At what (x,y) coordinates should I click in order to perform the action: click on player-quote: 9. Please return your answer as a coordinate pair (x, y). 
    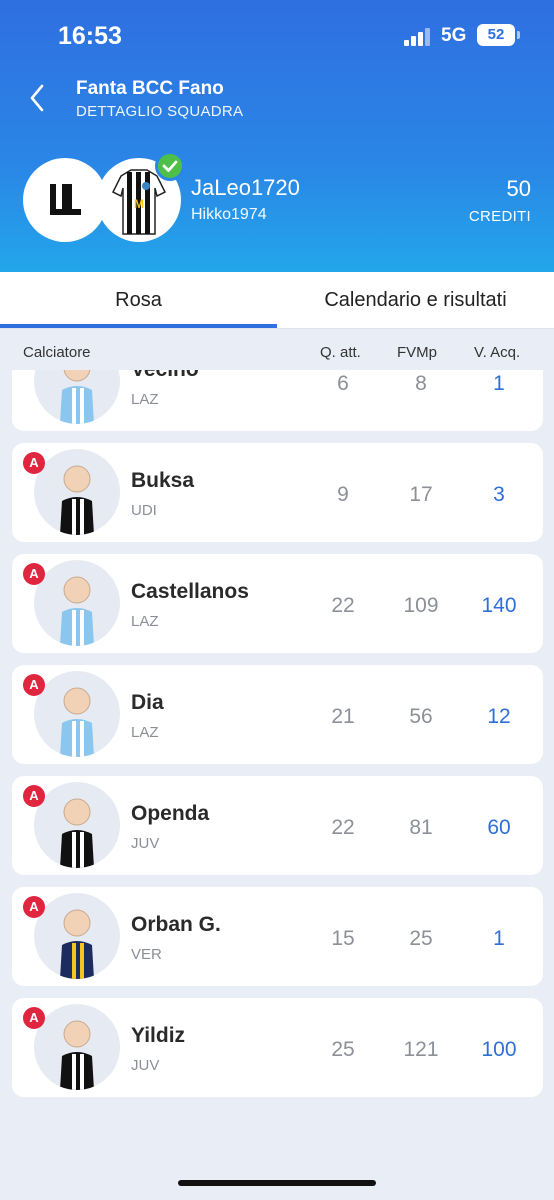
    Looking at the image, I should click on (343, 494).